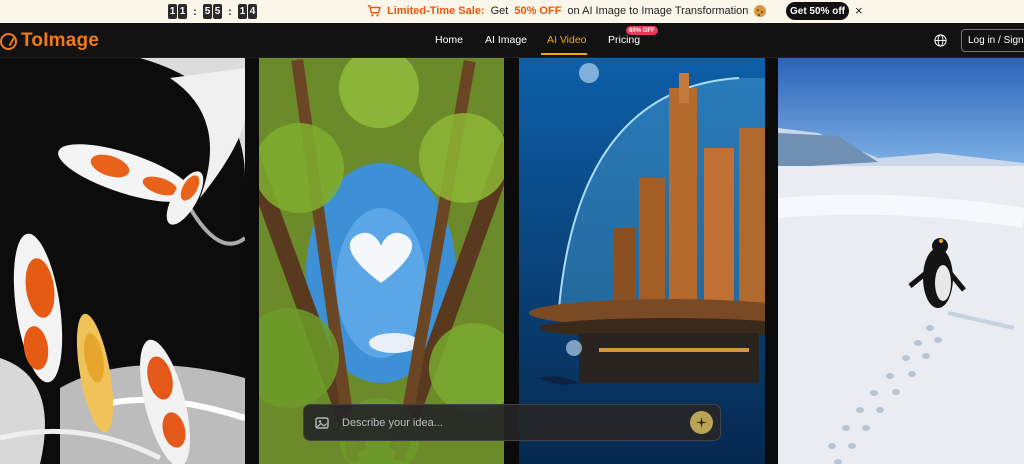  Describe the element at coordinates (436, 11) in the screenshot. I see `sale-label: Limited-Time Sale:` at that location.